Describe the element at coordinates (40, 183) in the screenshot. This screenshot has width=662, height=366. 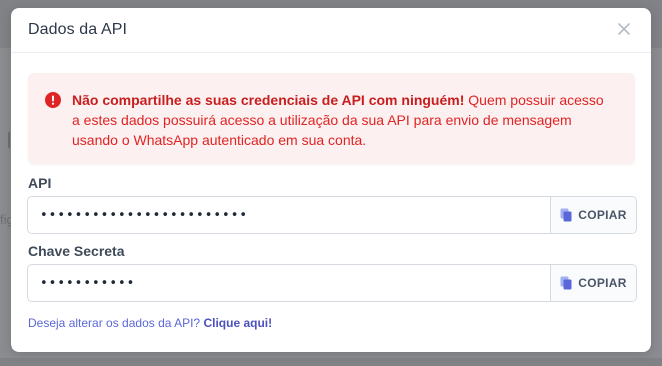
I see `api-label: API` at that location.